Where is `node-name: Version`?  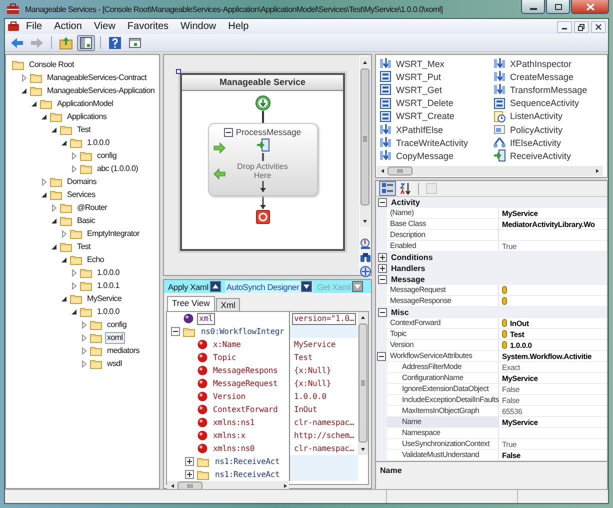
node-name: Version is located at coordinates (229, 396).